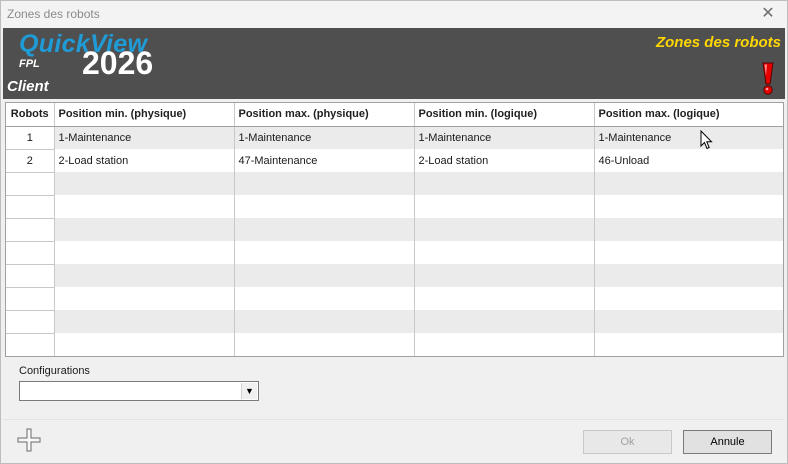  What do you see at coordinates (688, 160) in the screenshot?
I see `table-cell: 46-Unload` at bounding box center [688, 160].